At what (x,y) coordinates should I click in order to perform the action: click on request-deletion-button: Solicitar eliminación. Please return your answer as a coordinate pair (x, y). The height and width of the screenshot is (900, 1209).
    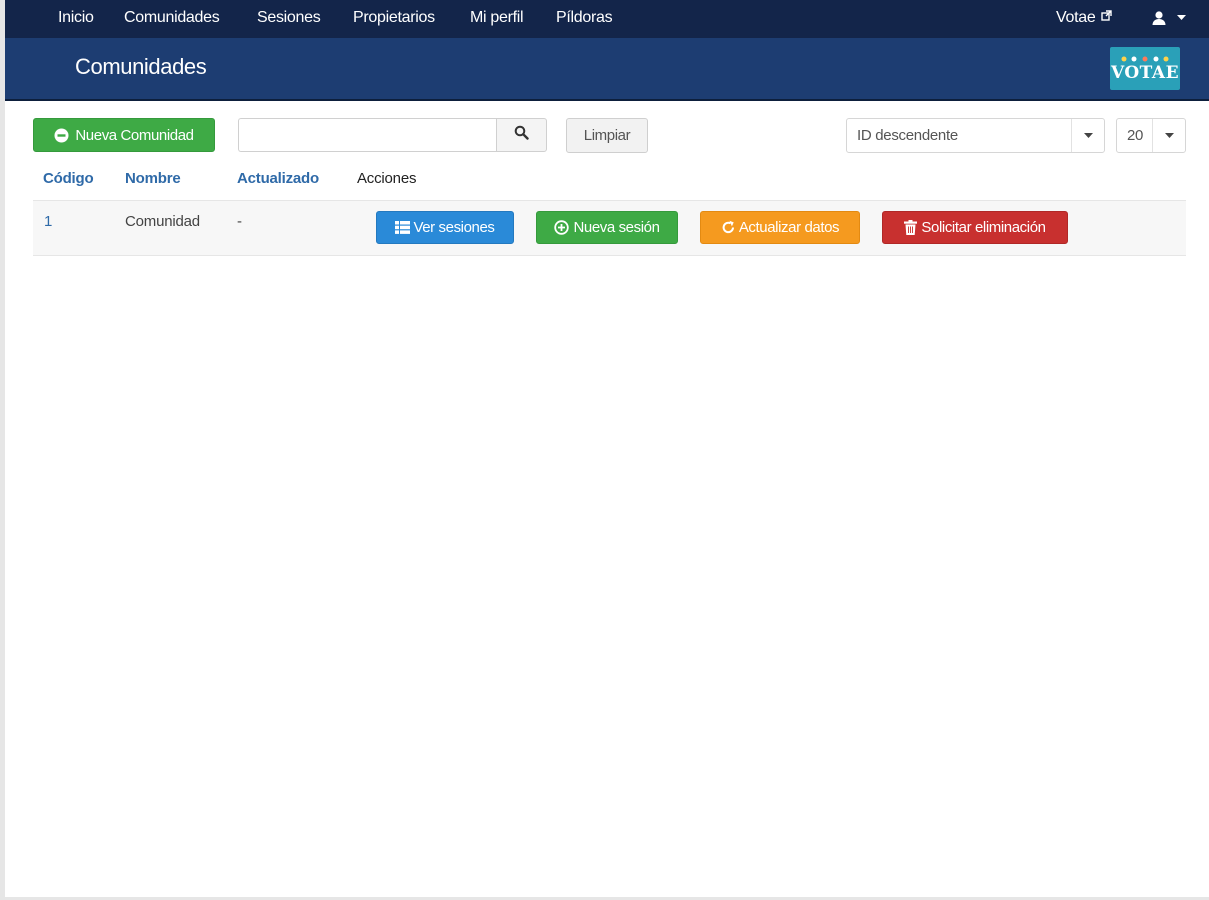
    Looking at the image, I should click on (975, 227).